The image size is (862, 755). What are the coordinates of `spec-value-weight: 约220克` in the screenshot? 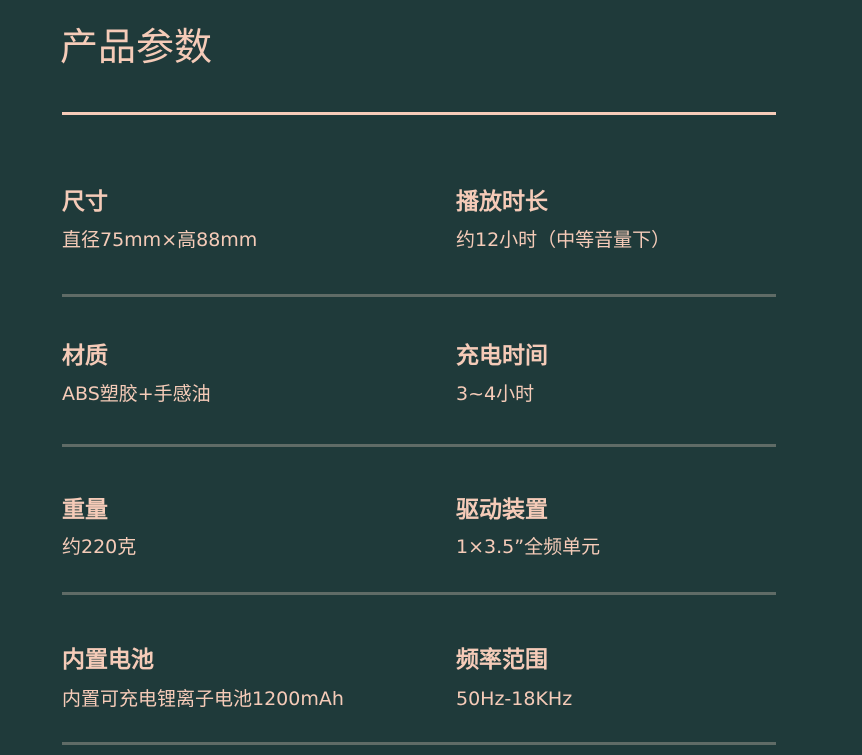 It's located at (99, 547).